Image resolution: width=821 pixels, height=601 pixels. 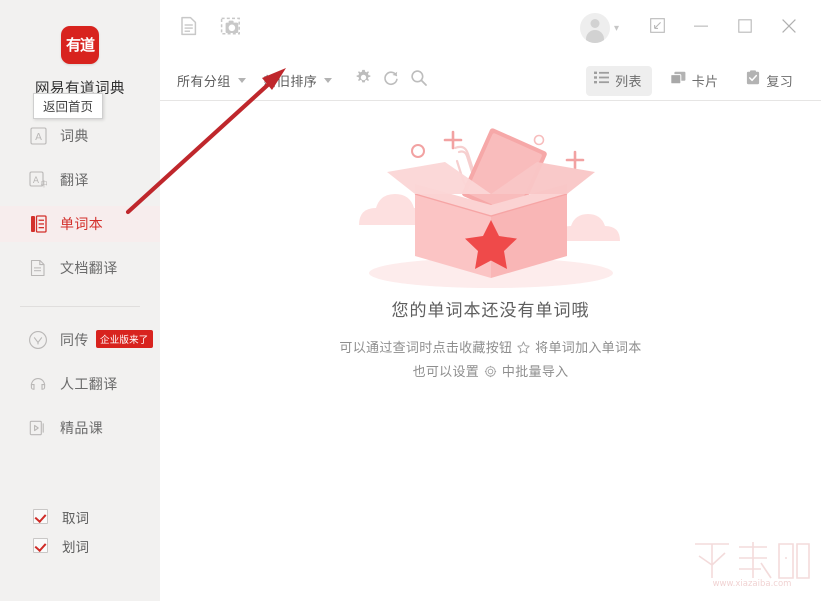 I want to click on view-mode-group: 列表 卡片 复习, so click(x=694, y=80).